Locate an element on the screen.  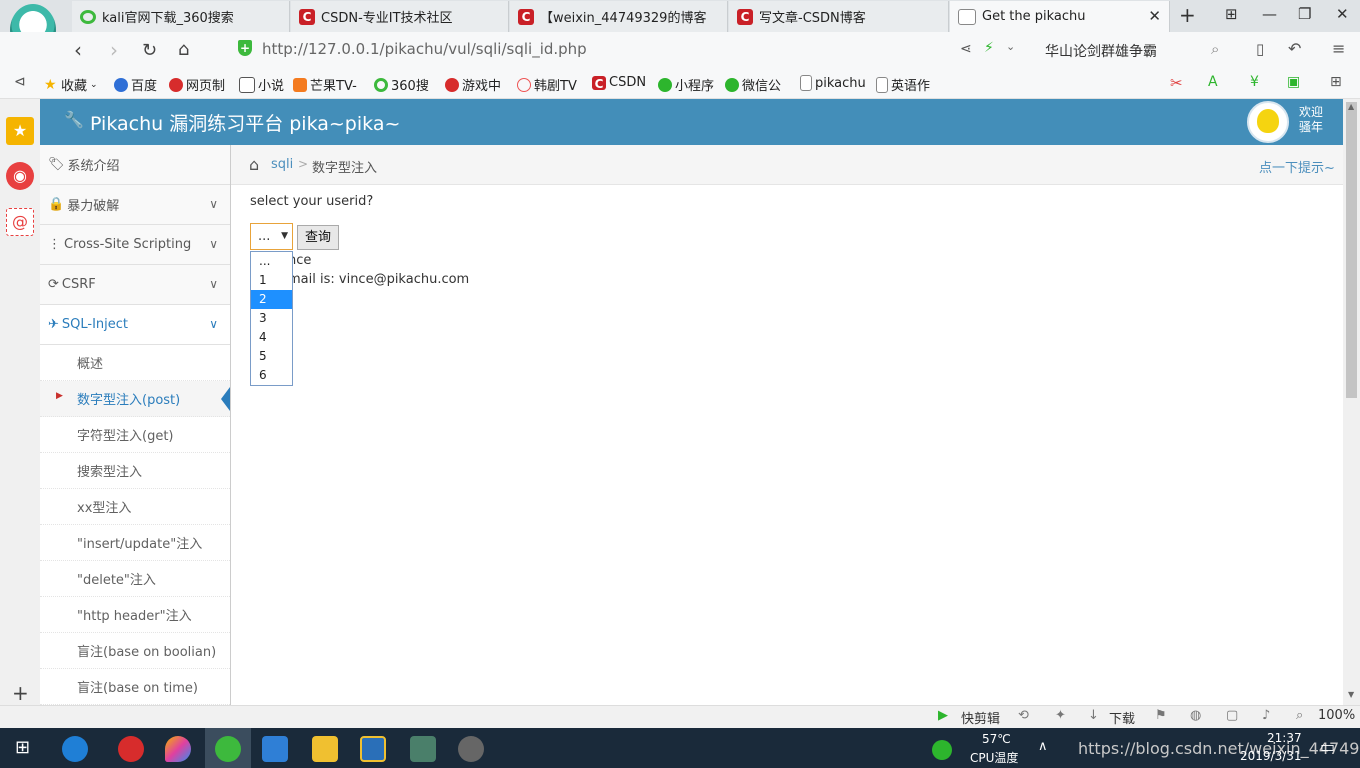
gamepad-icon: ▣ is located at coordinates (1293, 82).